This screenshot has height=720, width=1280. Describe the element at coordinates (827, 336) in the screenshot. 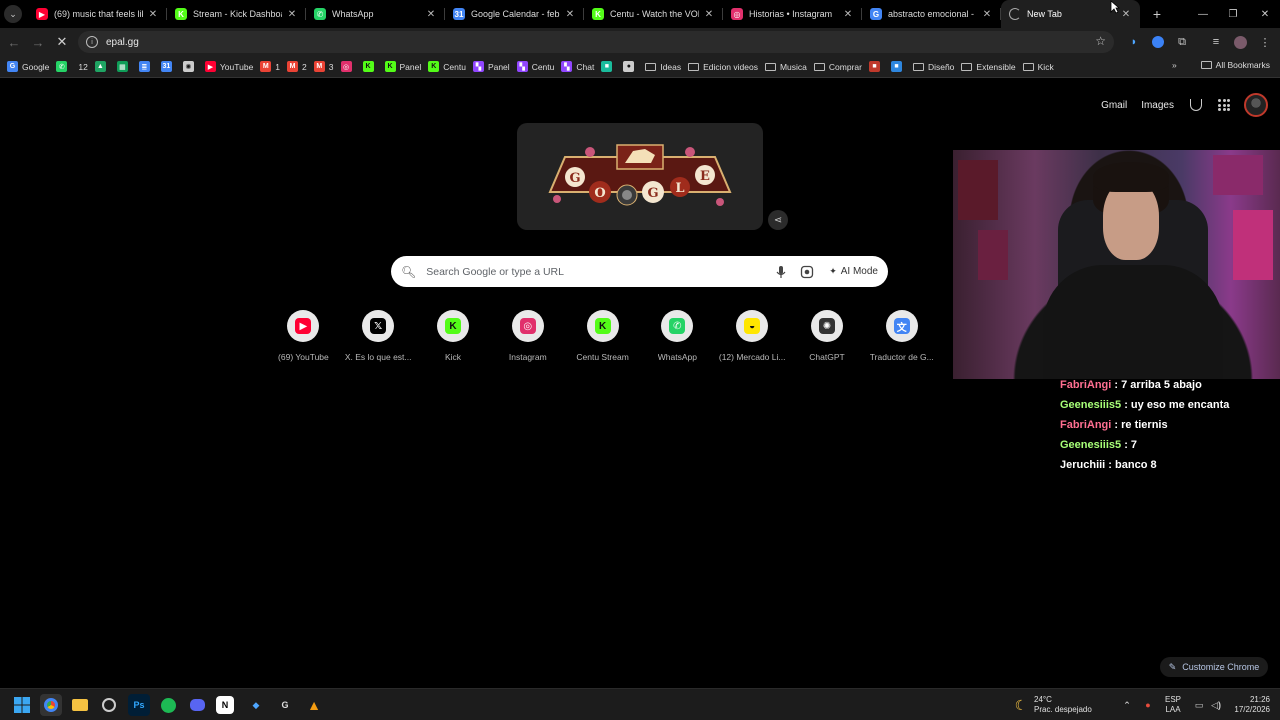

I see `shortcut-tile: ✺ ChatGPT` at that location.